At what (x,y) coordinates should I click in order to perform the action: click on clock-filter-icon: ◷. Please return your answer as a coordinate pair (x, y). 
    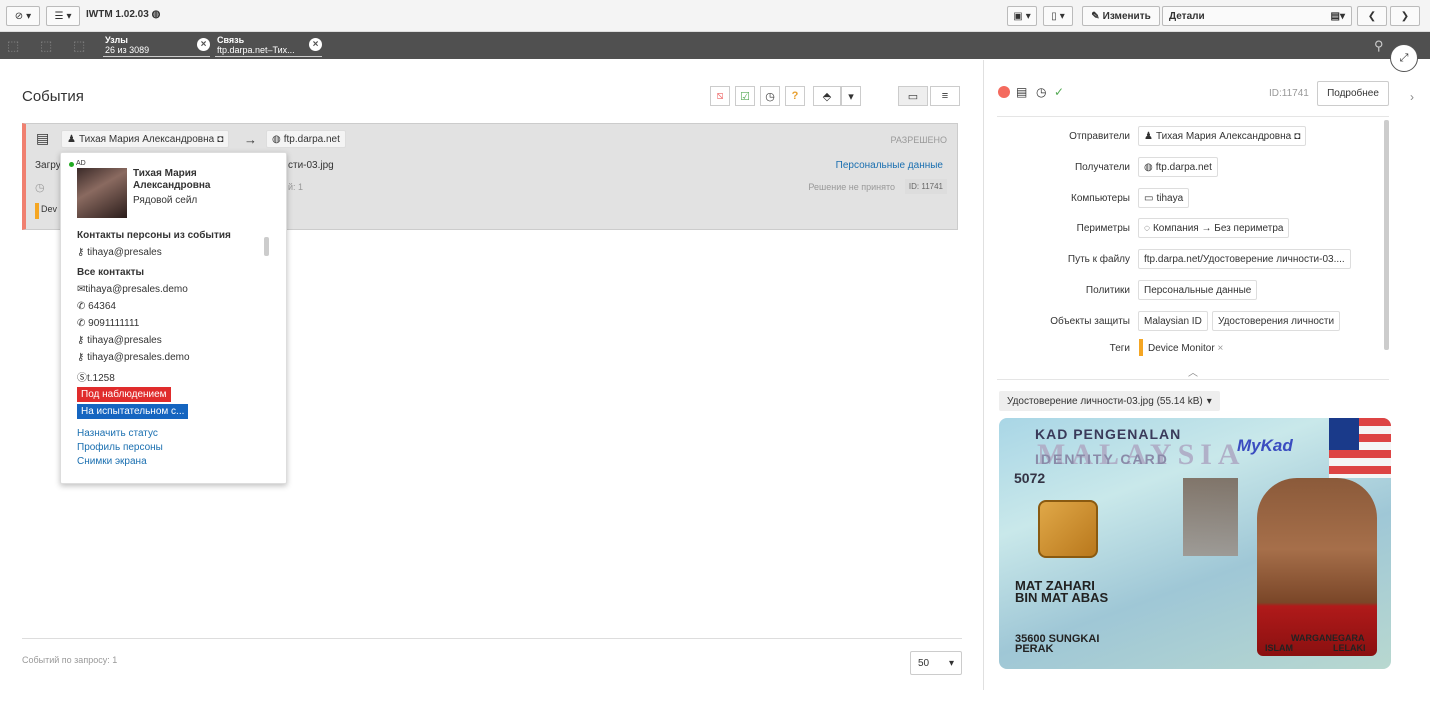
    Looking at the image, I should click on (770, 96).